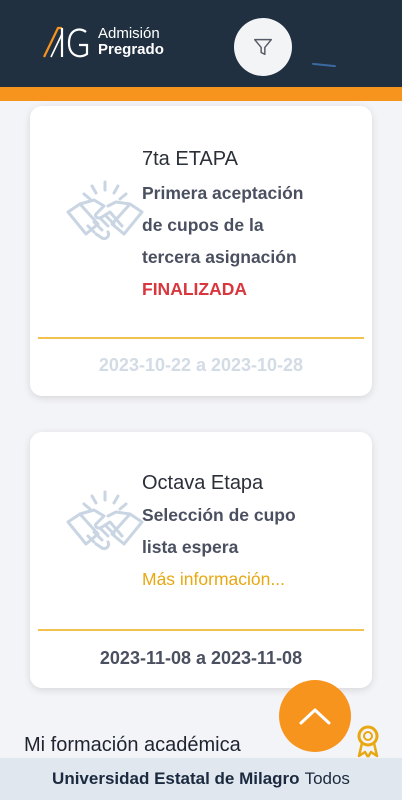 The image size is (402, 800). What do you see at coordinates (190, 547) in the screenshot?
I see `description-line: lista espera` at bounding box center [190, 547].